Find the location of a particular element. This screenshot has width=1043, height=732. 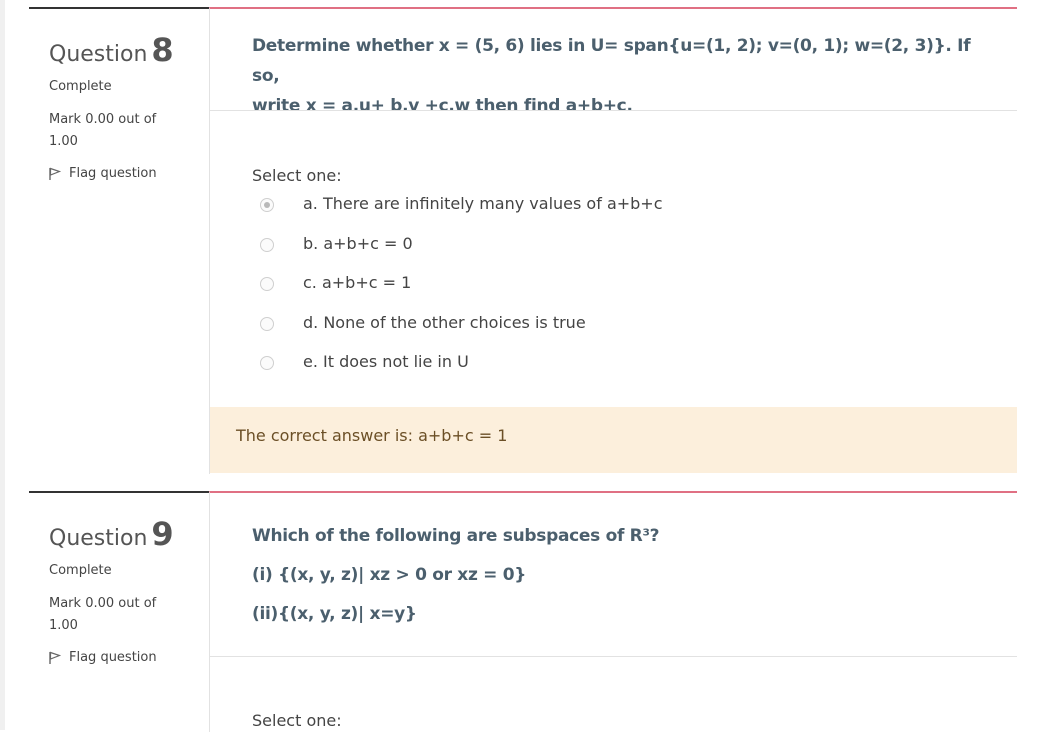

answer-option-b: b. a+b+c = 0 is located at coordinates (612, 256).